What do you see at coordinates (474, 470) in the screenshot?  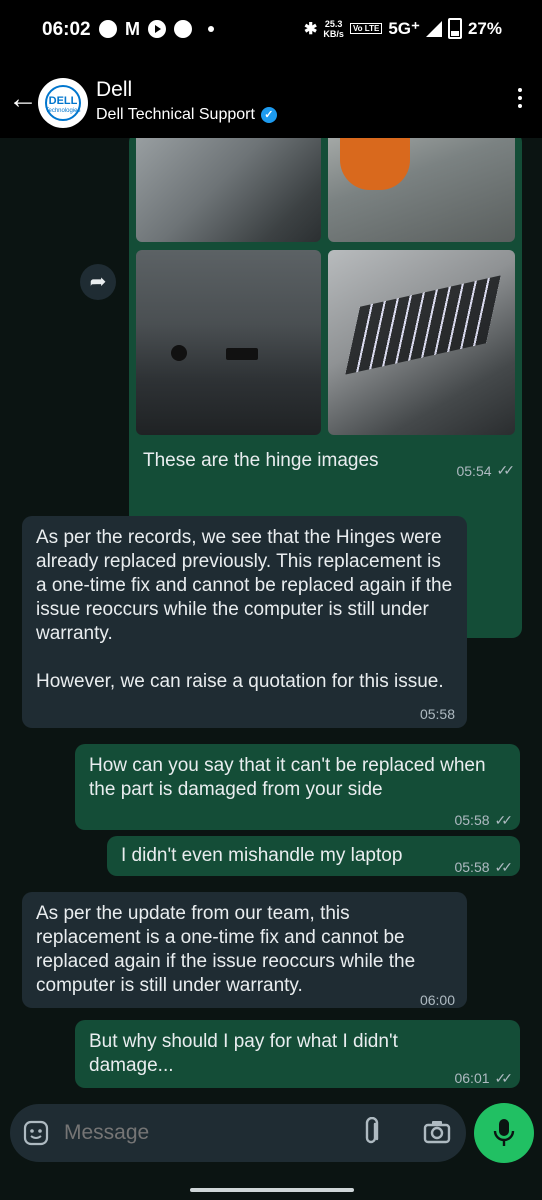 I see `message-time: 05:54` at bounding box center [474, 470].